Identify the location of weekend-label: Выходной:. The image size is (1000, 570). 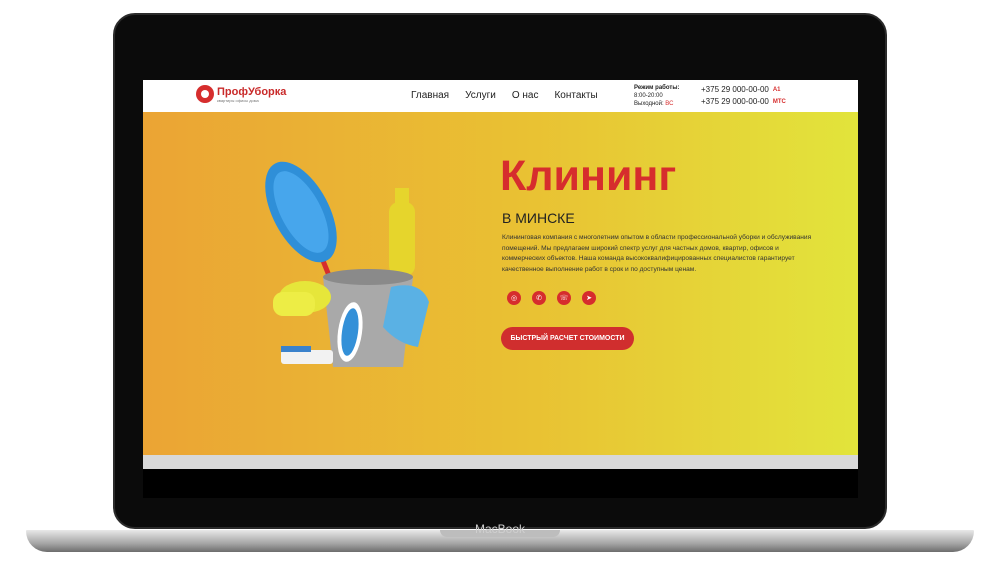
(649, 104).